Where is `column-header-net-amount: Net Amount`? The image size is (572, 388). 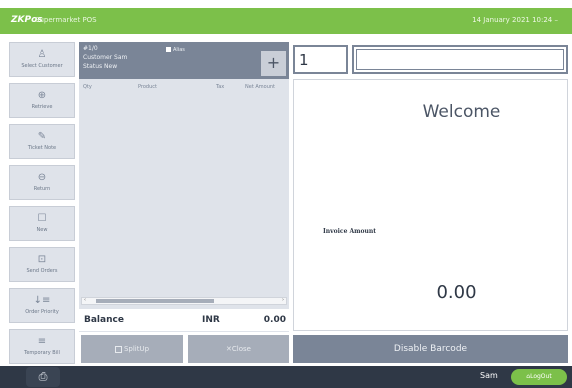
column-header-net-amount: Net Amount is located at coordinates (260, 87).